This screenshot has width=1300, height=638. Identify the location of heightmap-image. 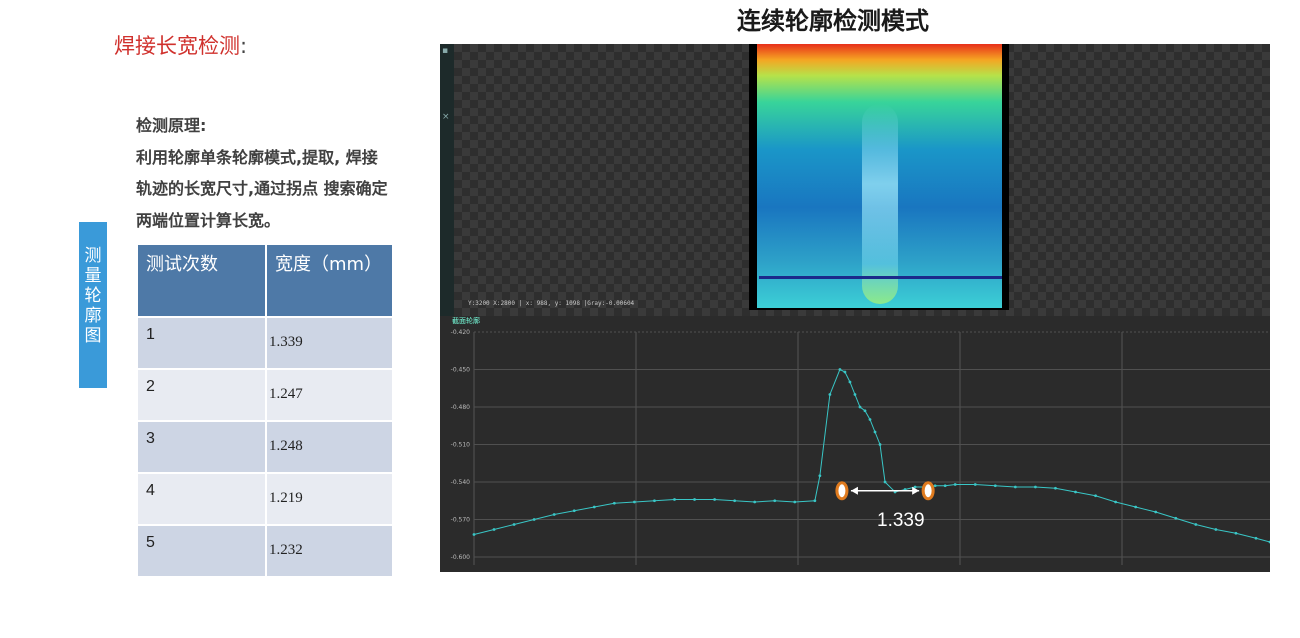
(879, 177).